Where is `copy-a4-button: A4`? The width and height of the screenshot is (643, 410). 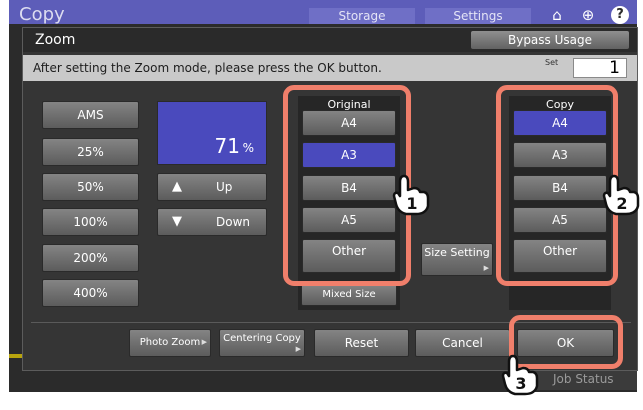 copy-a4-button: A4 is located at coordinates (560, 123).